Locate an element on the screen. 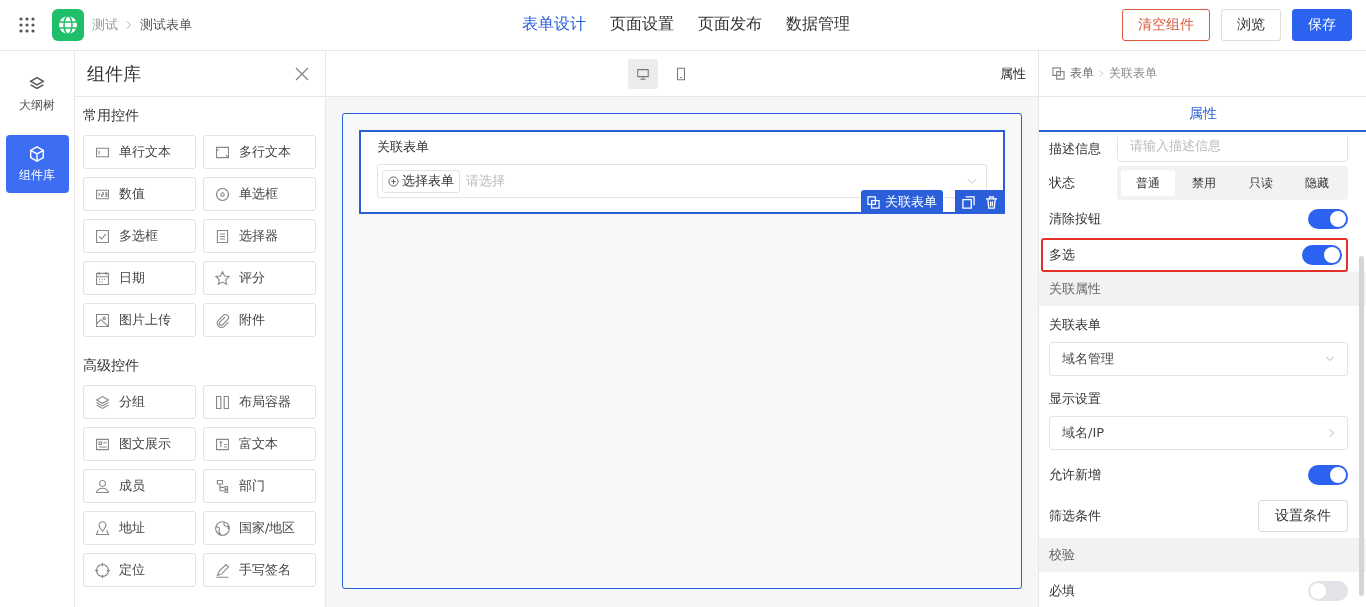 Image resolution: width=1366 pixels, height=607 pixels. set-condition-button: 设置条件 is located at coordinates (1303, 516).